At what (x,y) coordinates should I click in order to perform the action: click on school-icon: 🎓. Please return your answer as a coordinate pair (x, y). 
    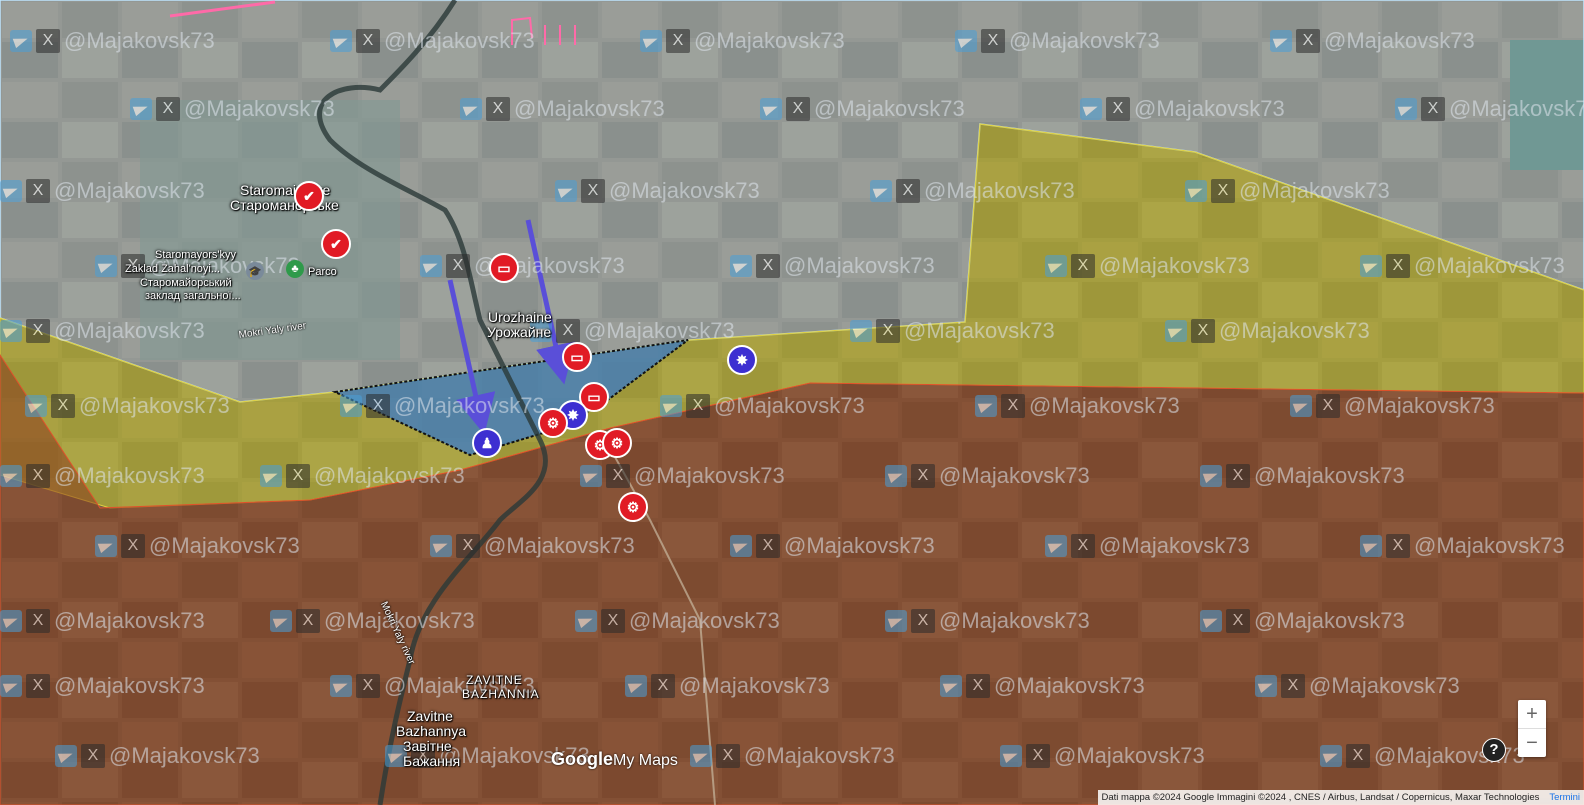
    Looking at the image, I should click on (255, 271).